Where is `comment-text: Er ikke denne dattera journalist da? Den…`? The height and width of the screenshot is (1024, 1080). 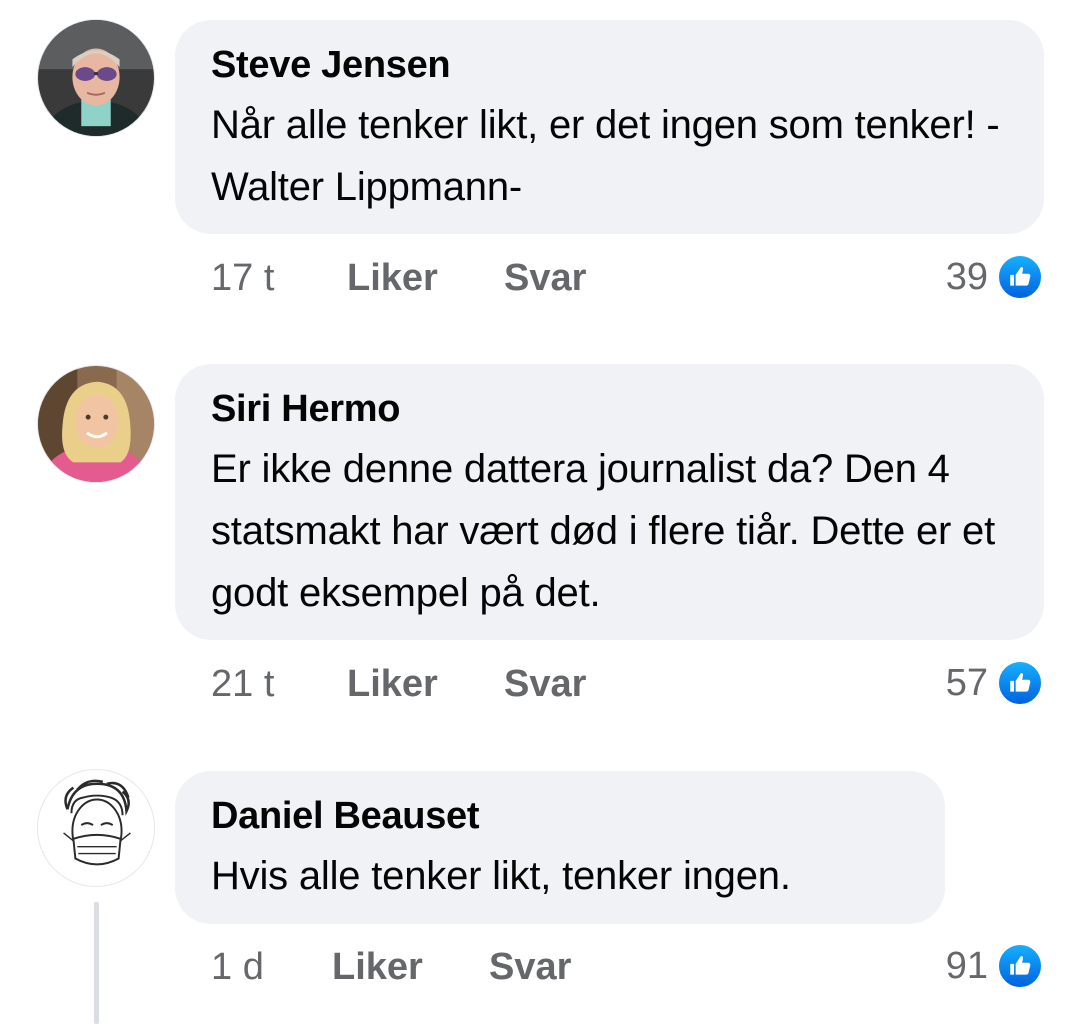 comment-text: Er ikke denne dattera journalist da? Den… is located at coordinates (603, 531).